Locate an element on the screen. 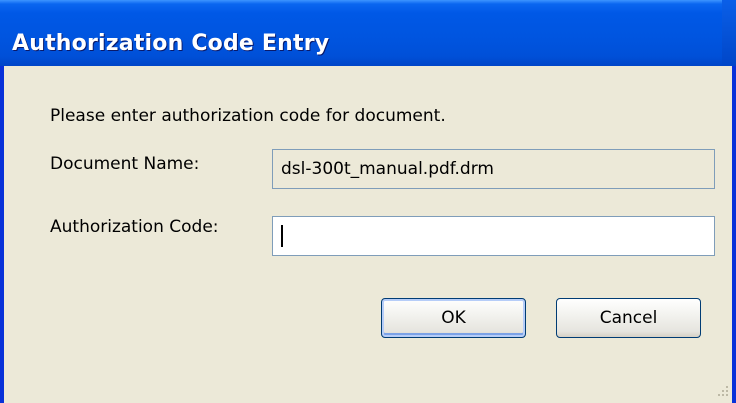 The image size is (736, 403). title-bar-edge is located at coordinates (729, 33).